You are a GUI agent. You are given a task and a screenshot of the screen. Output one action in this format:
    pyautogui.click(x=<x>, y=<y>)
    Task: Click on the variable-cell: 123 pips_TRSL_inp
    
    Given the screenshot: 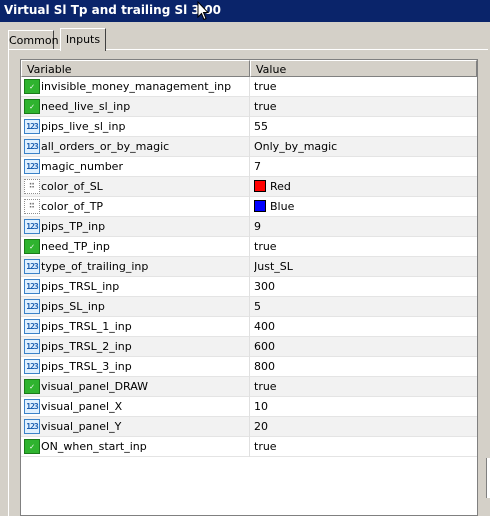 What is the action you would take?
    pyautogui.click(x=135, y=287)
    